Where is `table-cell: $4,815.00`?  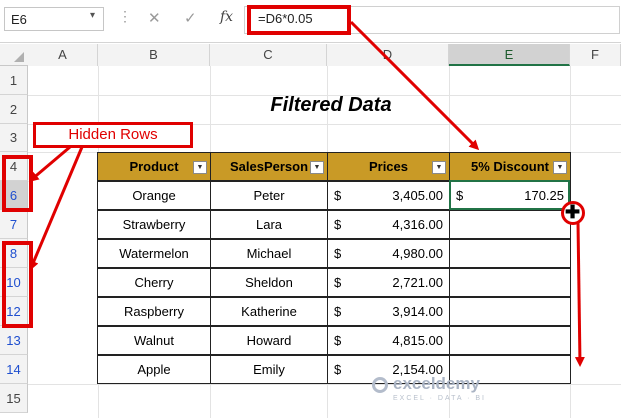
table-cell: $4,815.00 is located at coordinates (388, 340).